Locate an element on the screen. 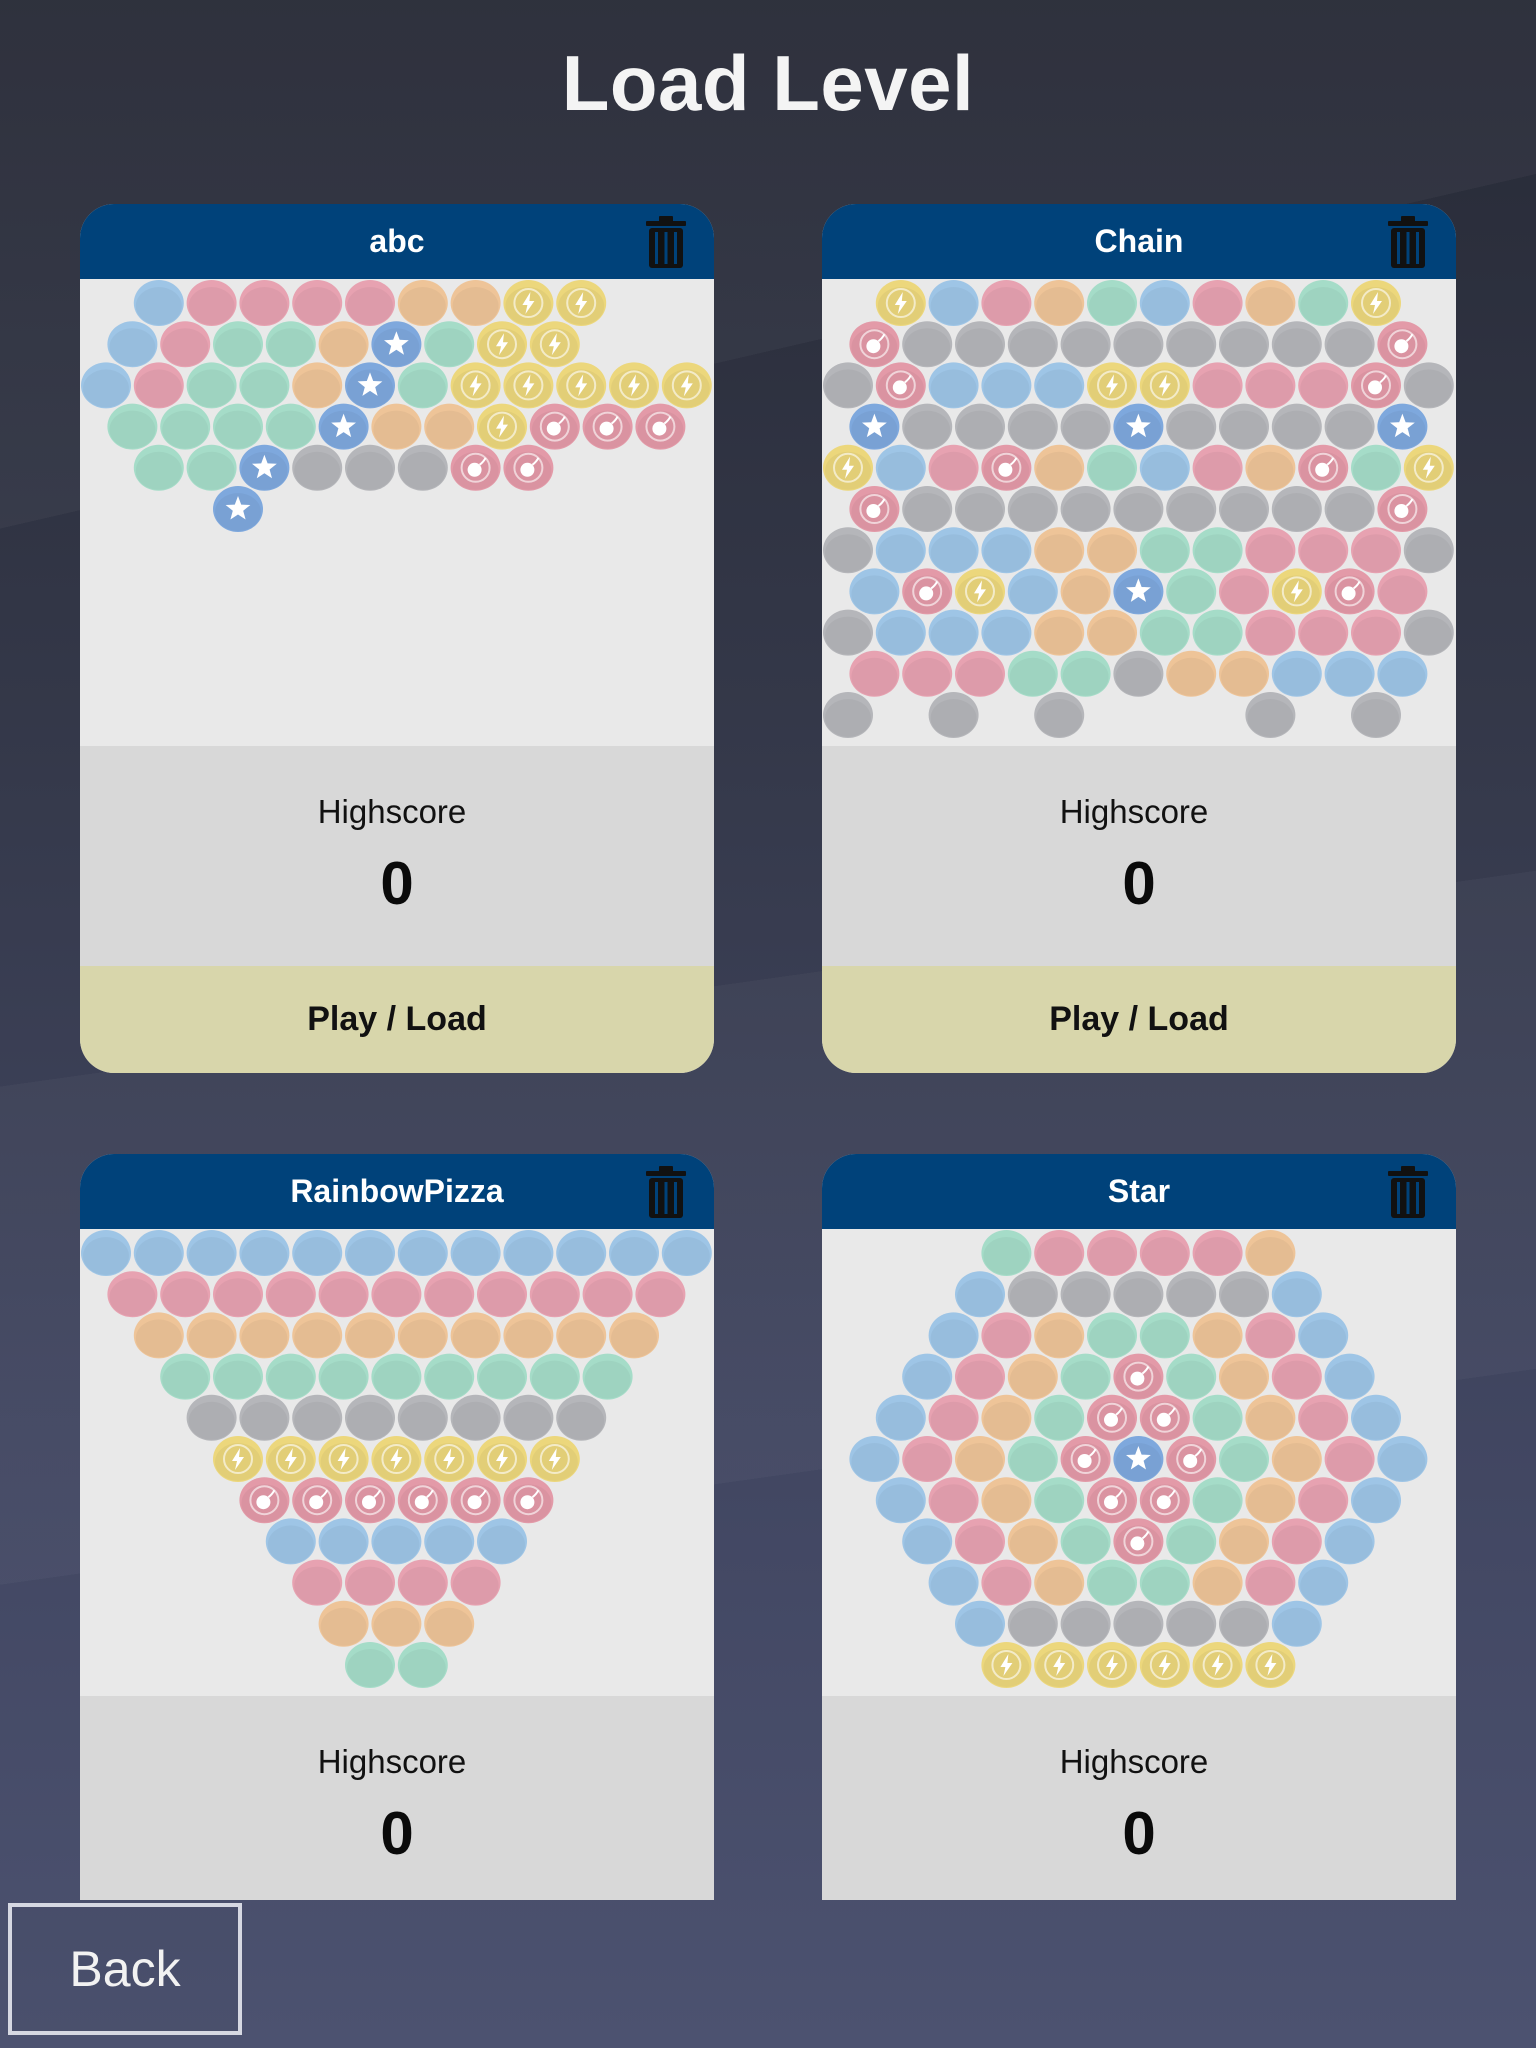 This screenshot has width=1536, height=2048. back-button: Back is located at coordinates (125, 1969).